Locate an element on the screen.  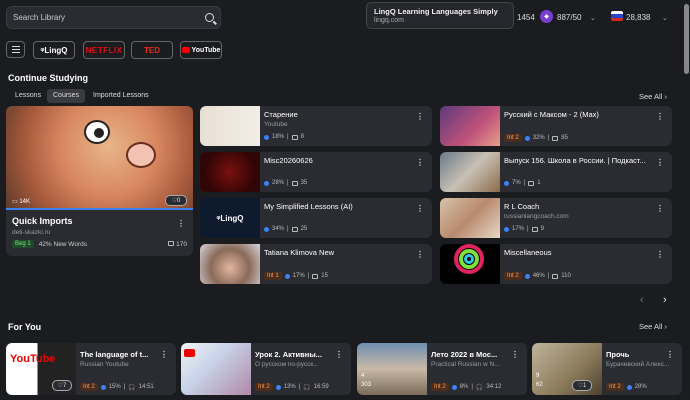
like-button: ♡ 1 is located at coordinates (582, 385).